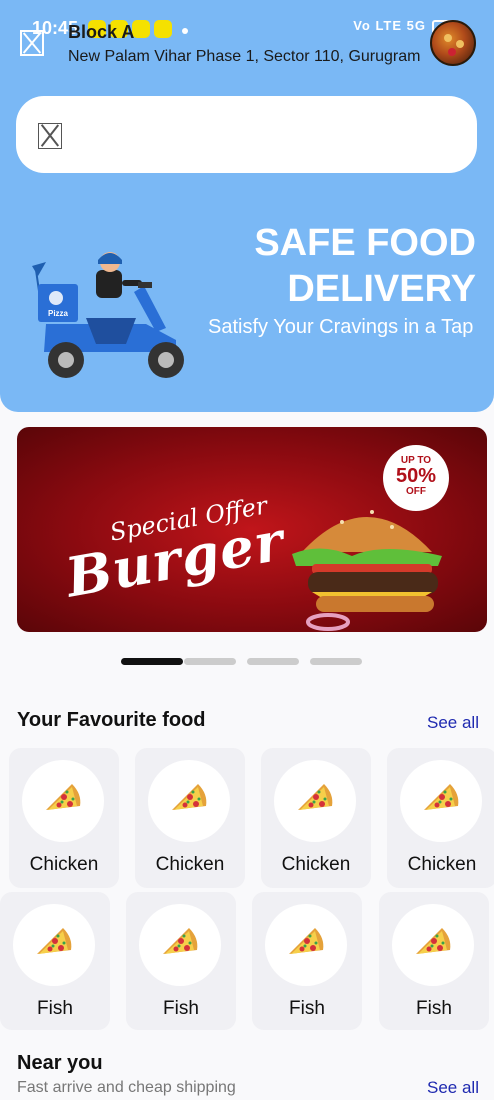 The width and height of the screenshot is (494, 1100). What do you see at coordinates (389, 25) in the screenshot?
I see `network-status: Vo LTE 5G` at bounding box center [389, 25].